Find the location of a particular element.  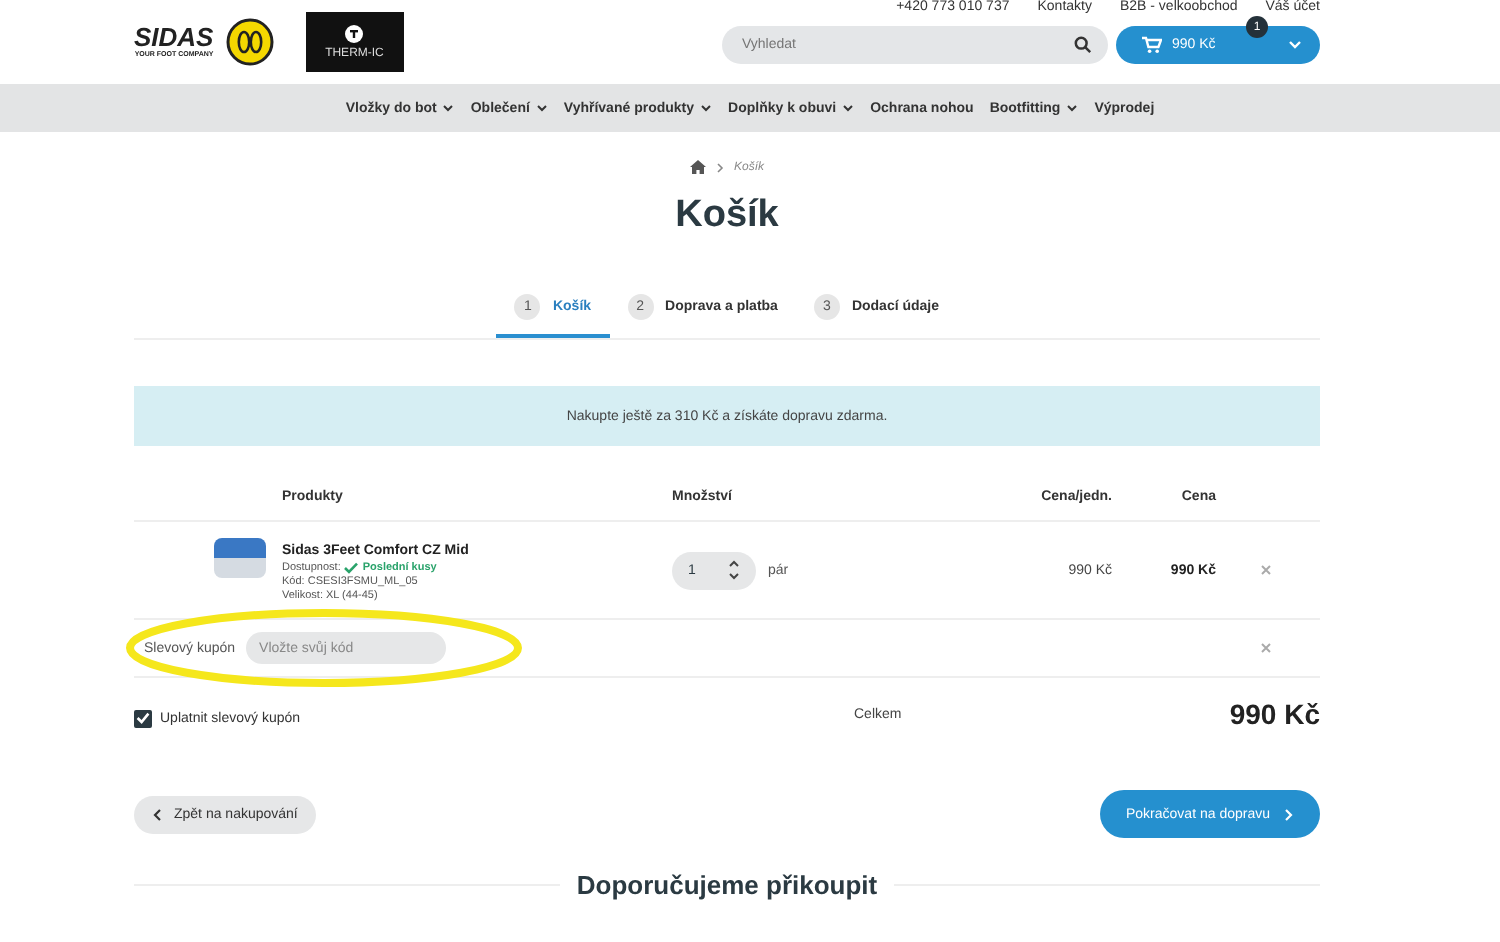

chevron-left-icon is located at coordinates (157, 814).